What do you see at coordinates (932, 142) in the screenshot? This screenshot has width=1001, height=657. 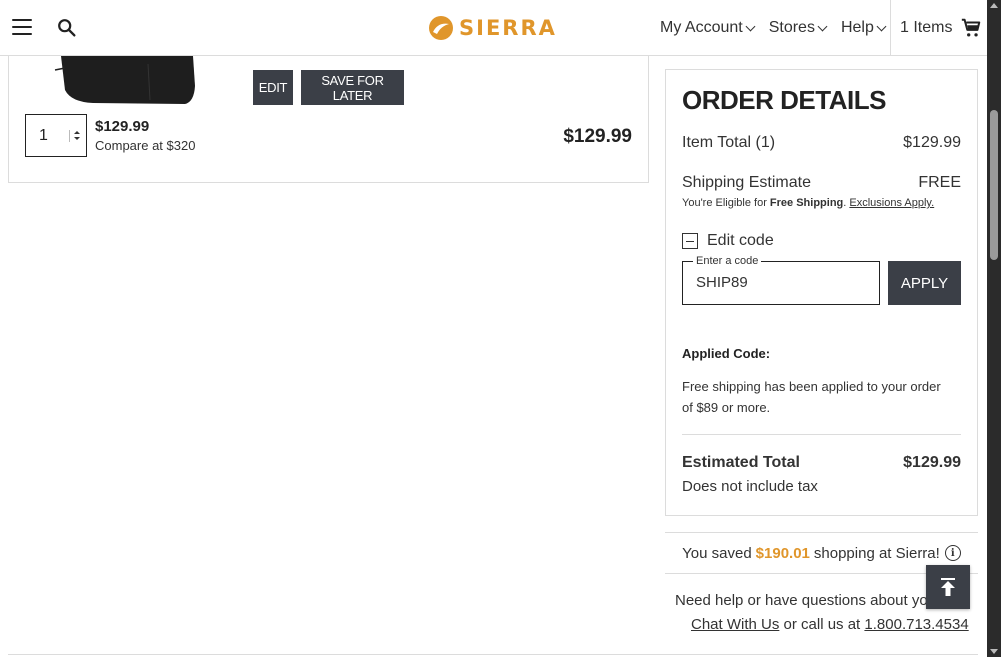 I see `item-total-value: $129.99` at bounding box center [932, 142].